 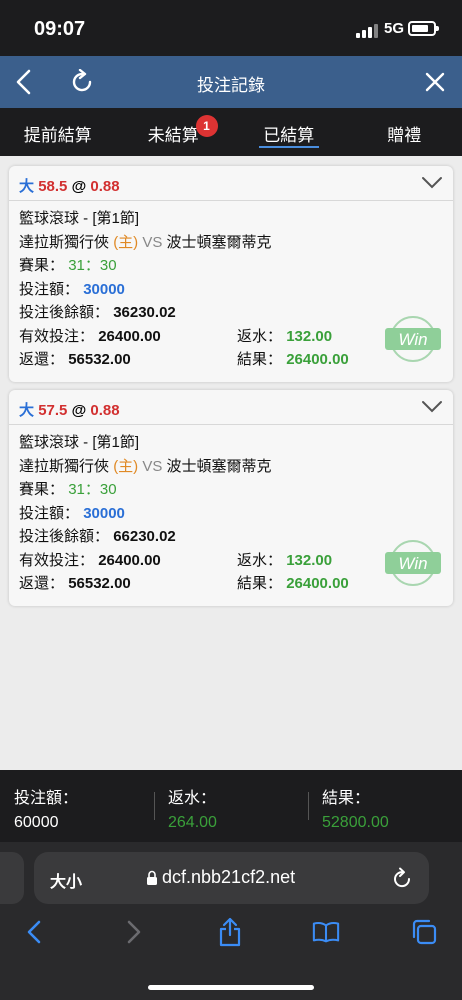 I want to click on share-icon, so click(x=230, y=932).